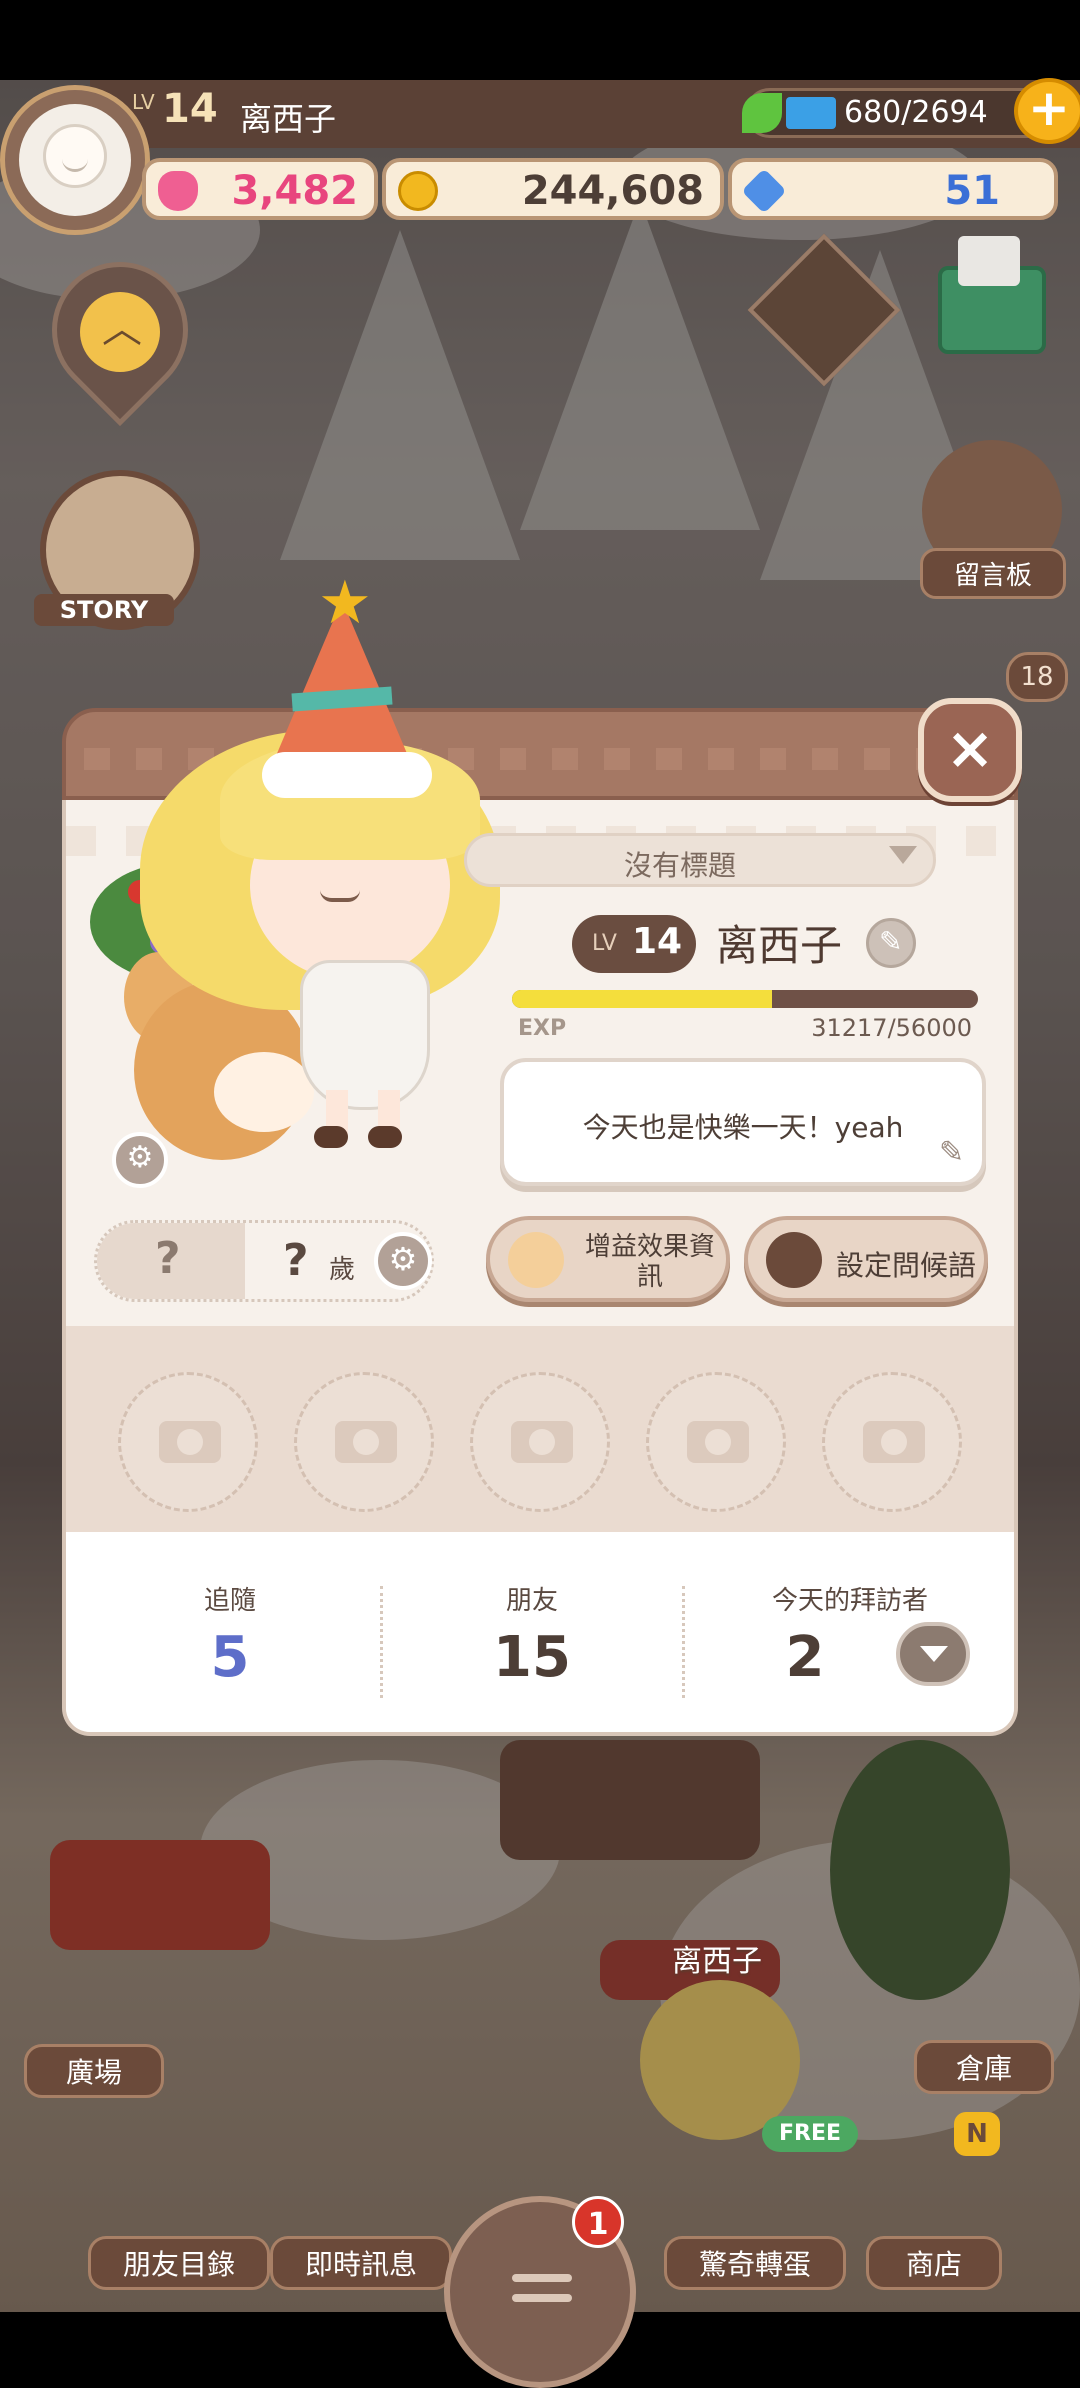 The width and height of the screenshot is (1080, 2388). I want to click on visitors-dropdown-button, so click(933, 1654).